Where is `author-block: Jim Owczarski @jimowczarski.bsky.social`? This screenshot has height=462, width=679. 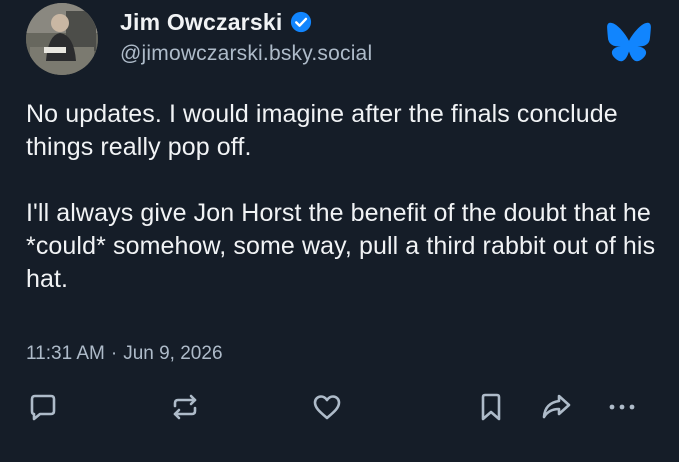
author-block: Jim Owczarski @jimowczarski.bsky.social is located at coordinates (246, 36).